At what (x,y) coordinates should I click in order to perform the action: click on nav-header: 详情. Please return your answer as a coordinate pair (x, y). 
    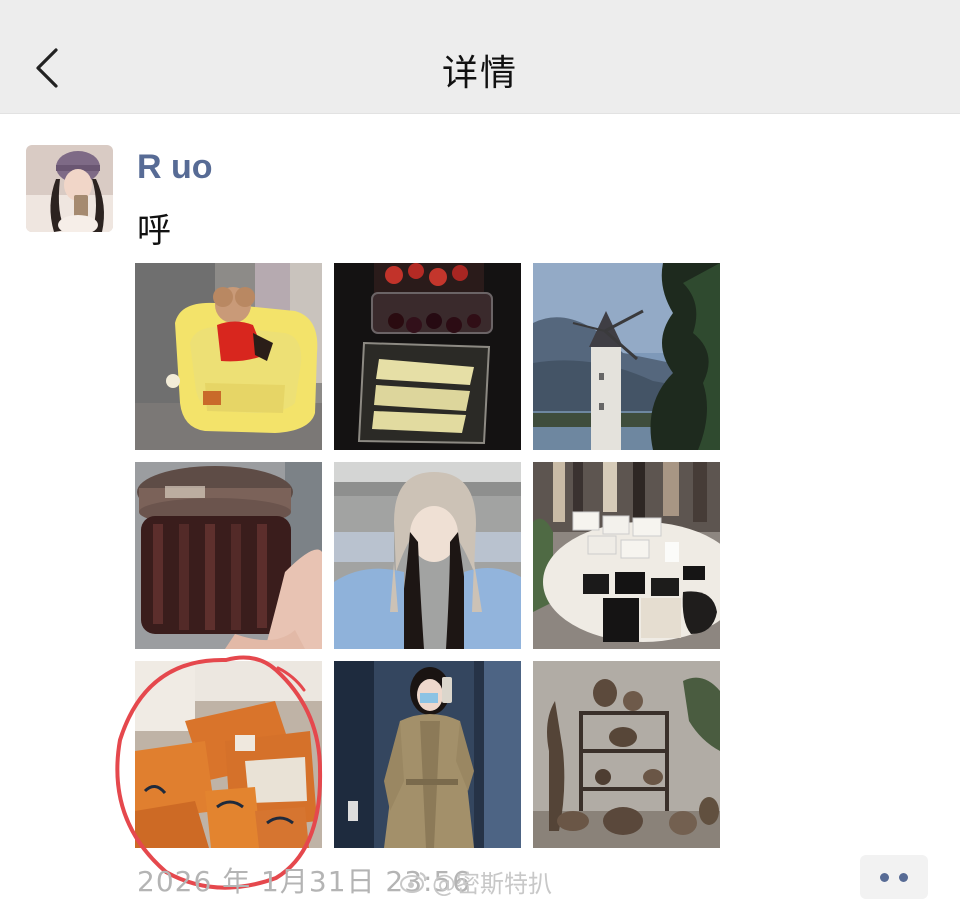
    Looking at the image, I should click on (480, 57).